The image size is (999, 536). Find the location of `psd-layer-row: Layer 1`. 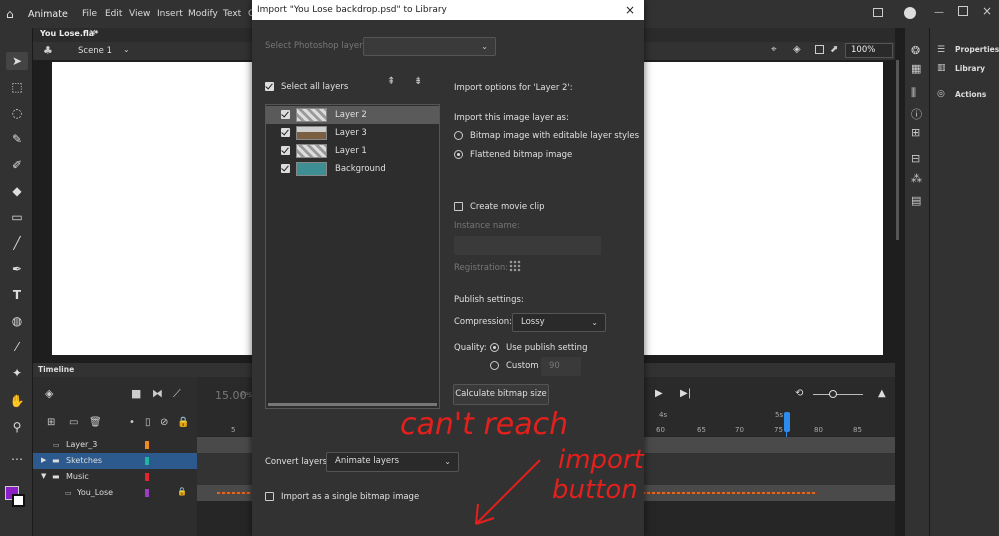

psd-layer-row: Layer 1 is located at coordinates (352, 151).